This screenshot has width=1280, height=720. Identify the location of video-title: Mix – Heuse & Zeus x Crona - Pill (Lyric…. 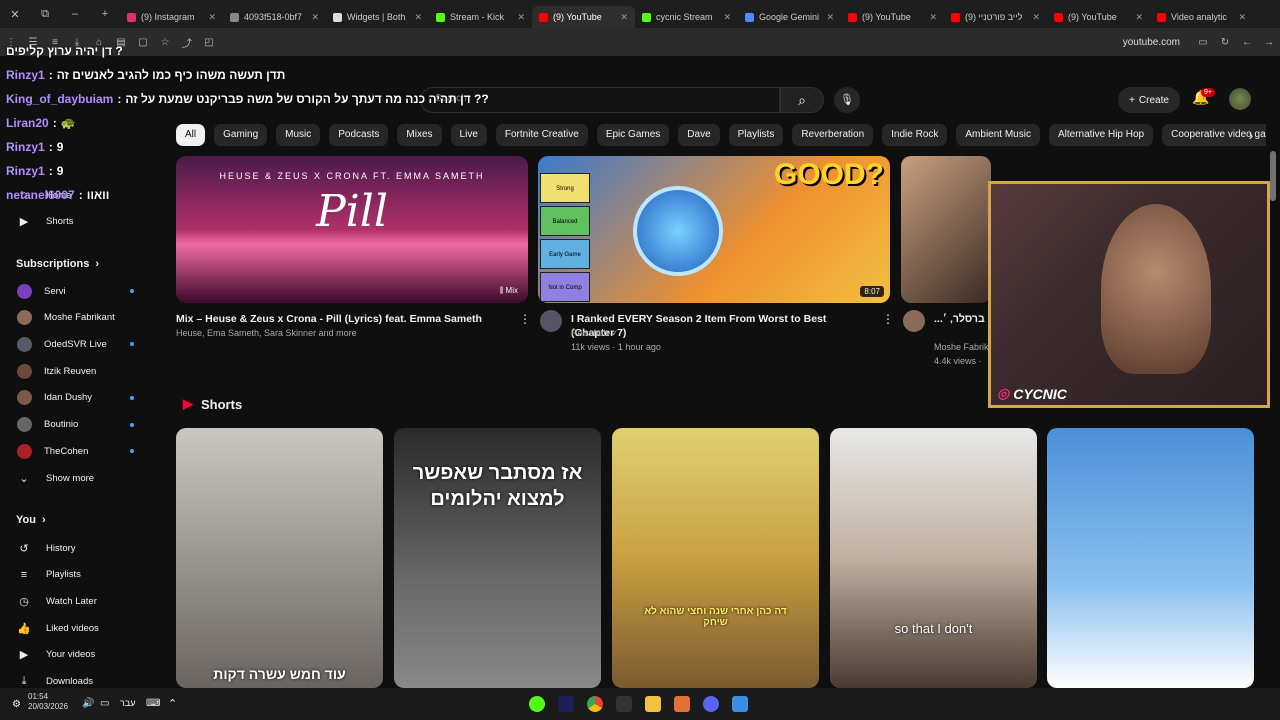
(341, 319).